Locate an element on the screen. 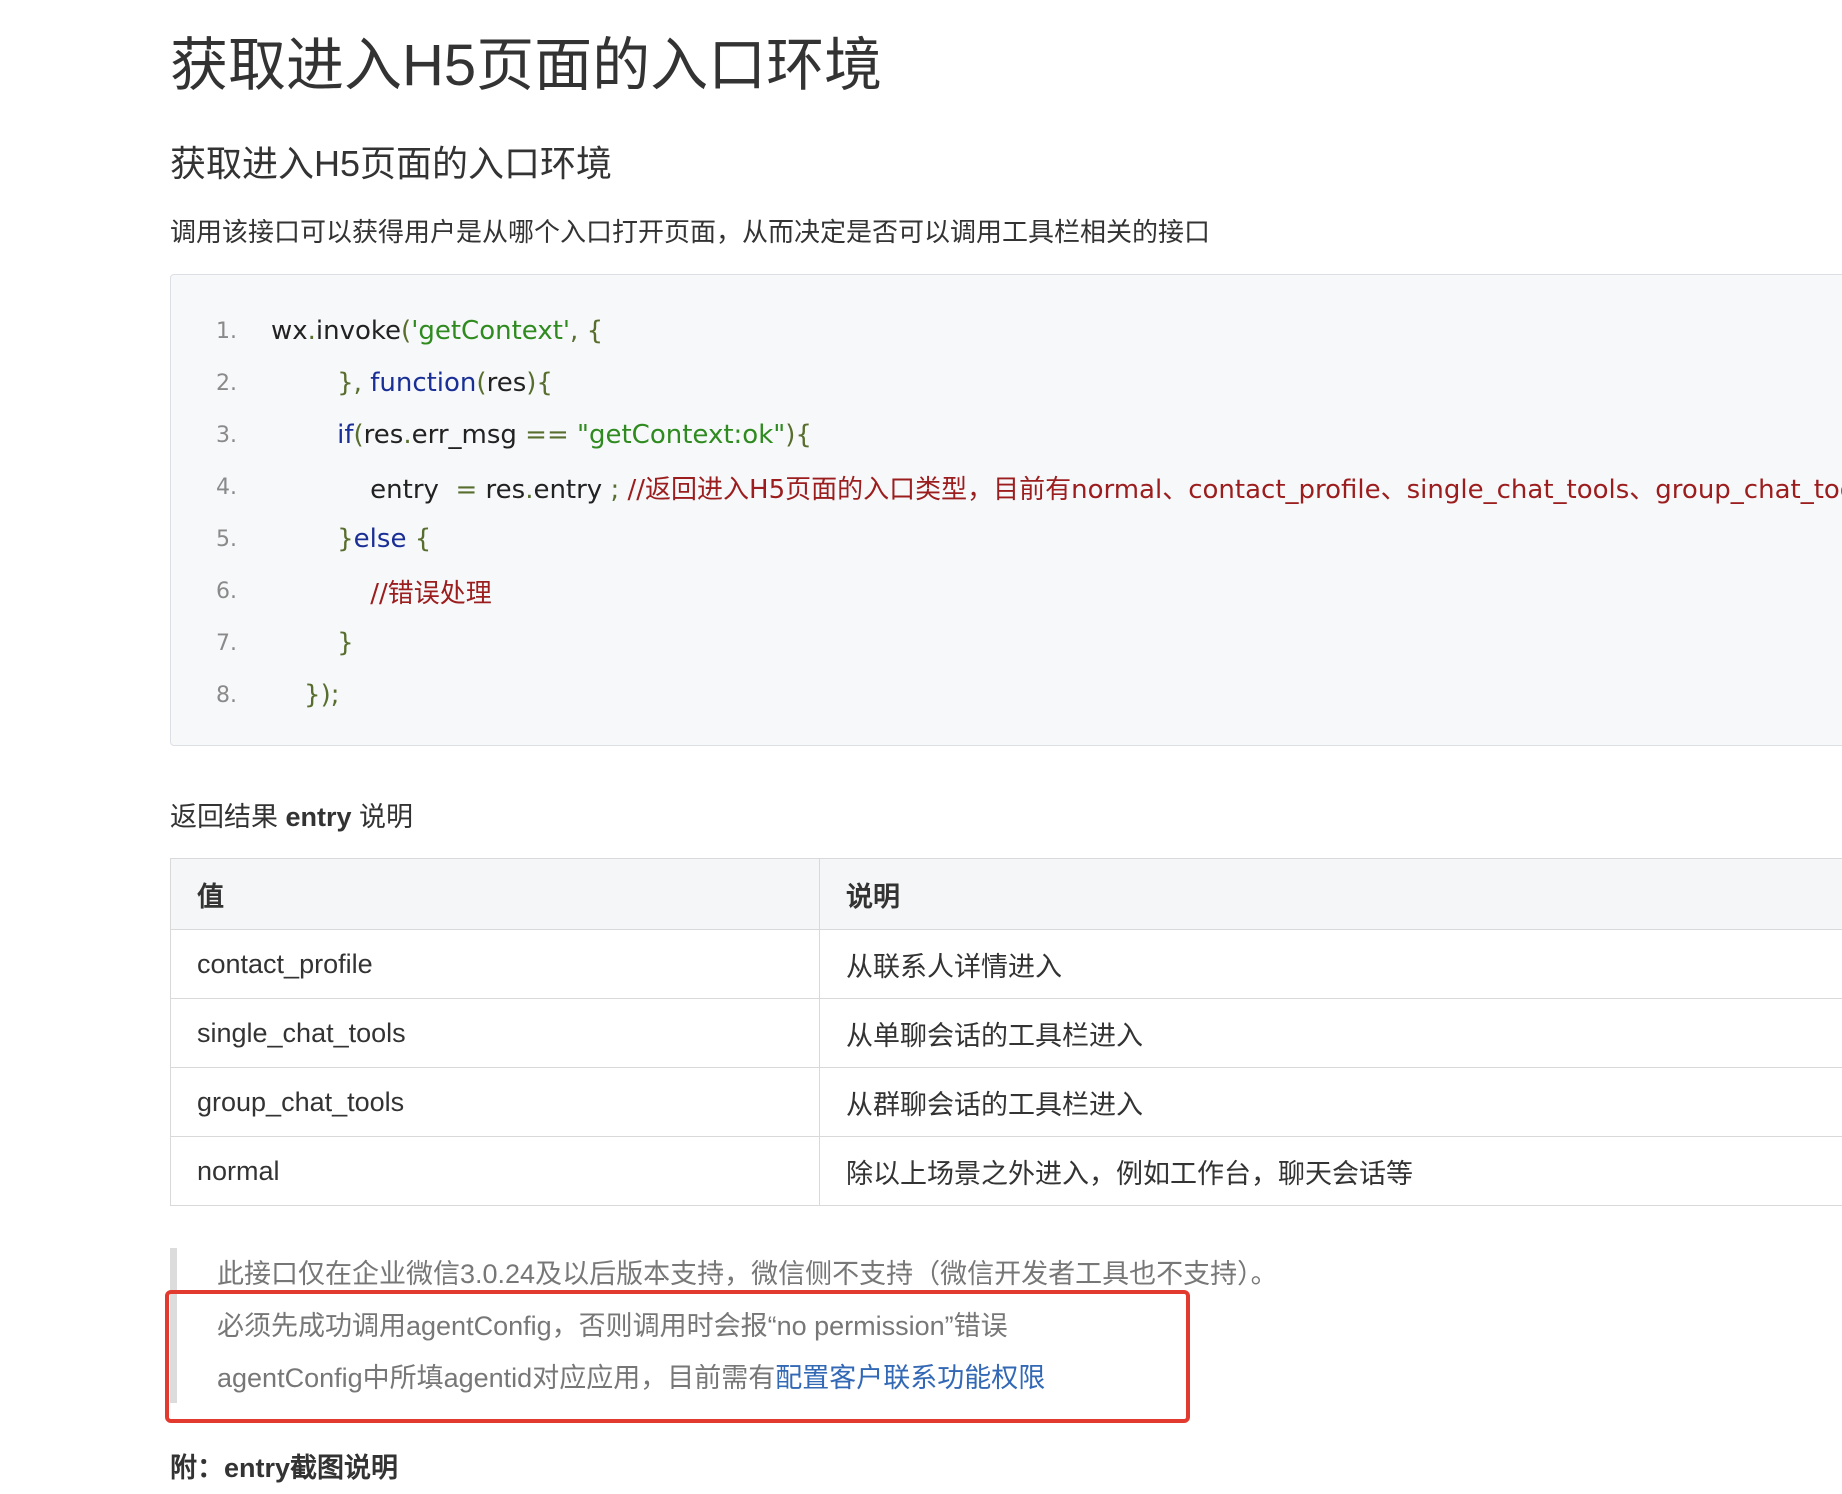 The image size is (1842, 1494). code-line: 5. }else { is located at coordinates (301, 539).